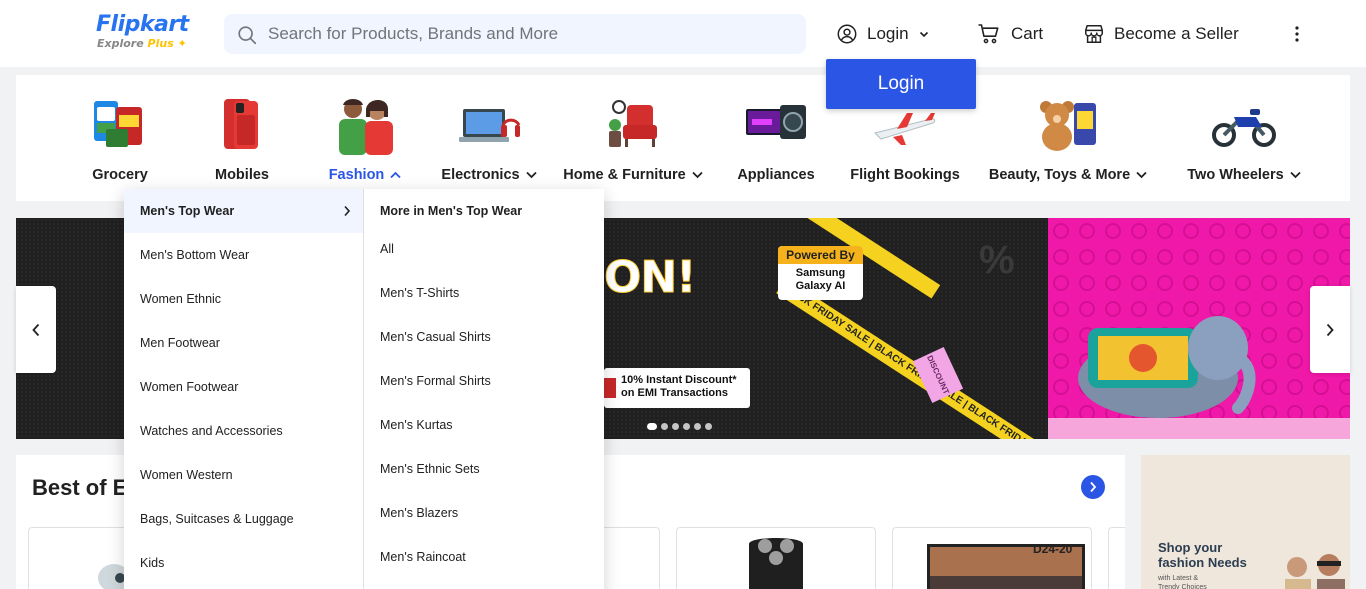 Image resolution: width=1366 pixels, height=589 pixels. I want to click on powered-by-badge: Powered By Samsung Galaxy AI, so click(820, 273).